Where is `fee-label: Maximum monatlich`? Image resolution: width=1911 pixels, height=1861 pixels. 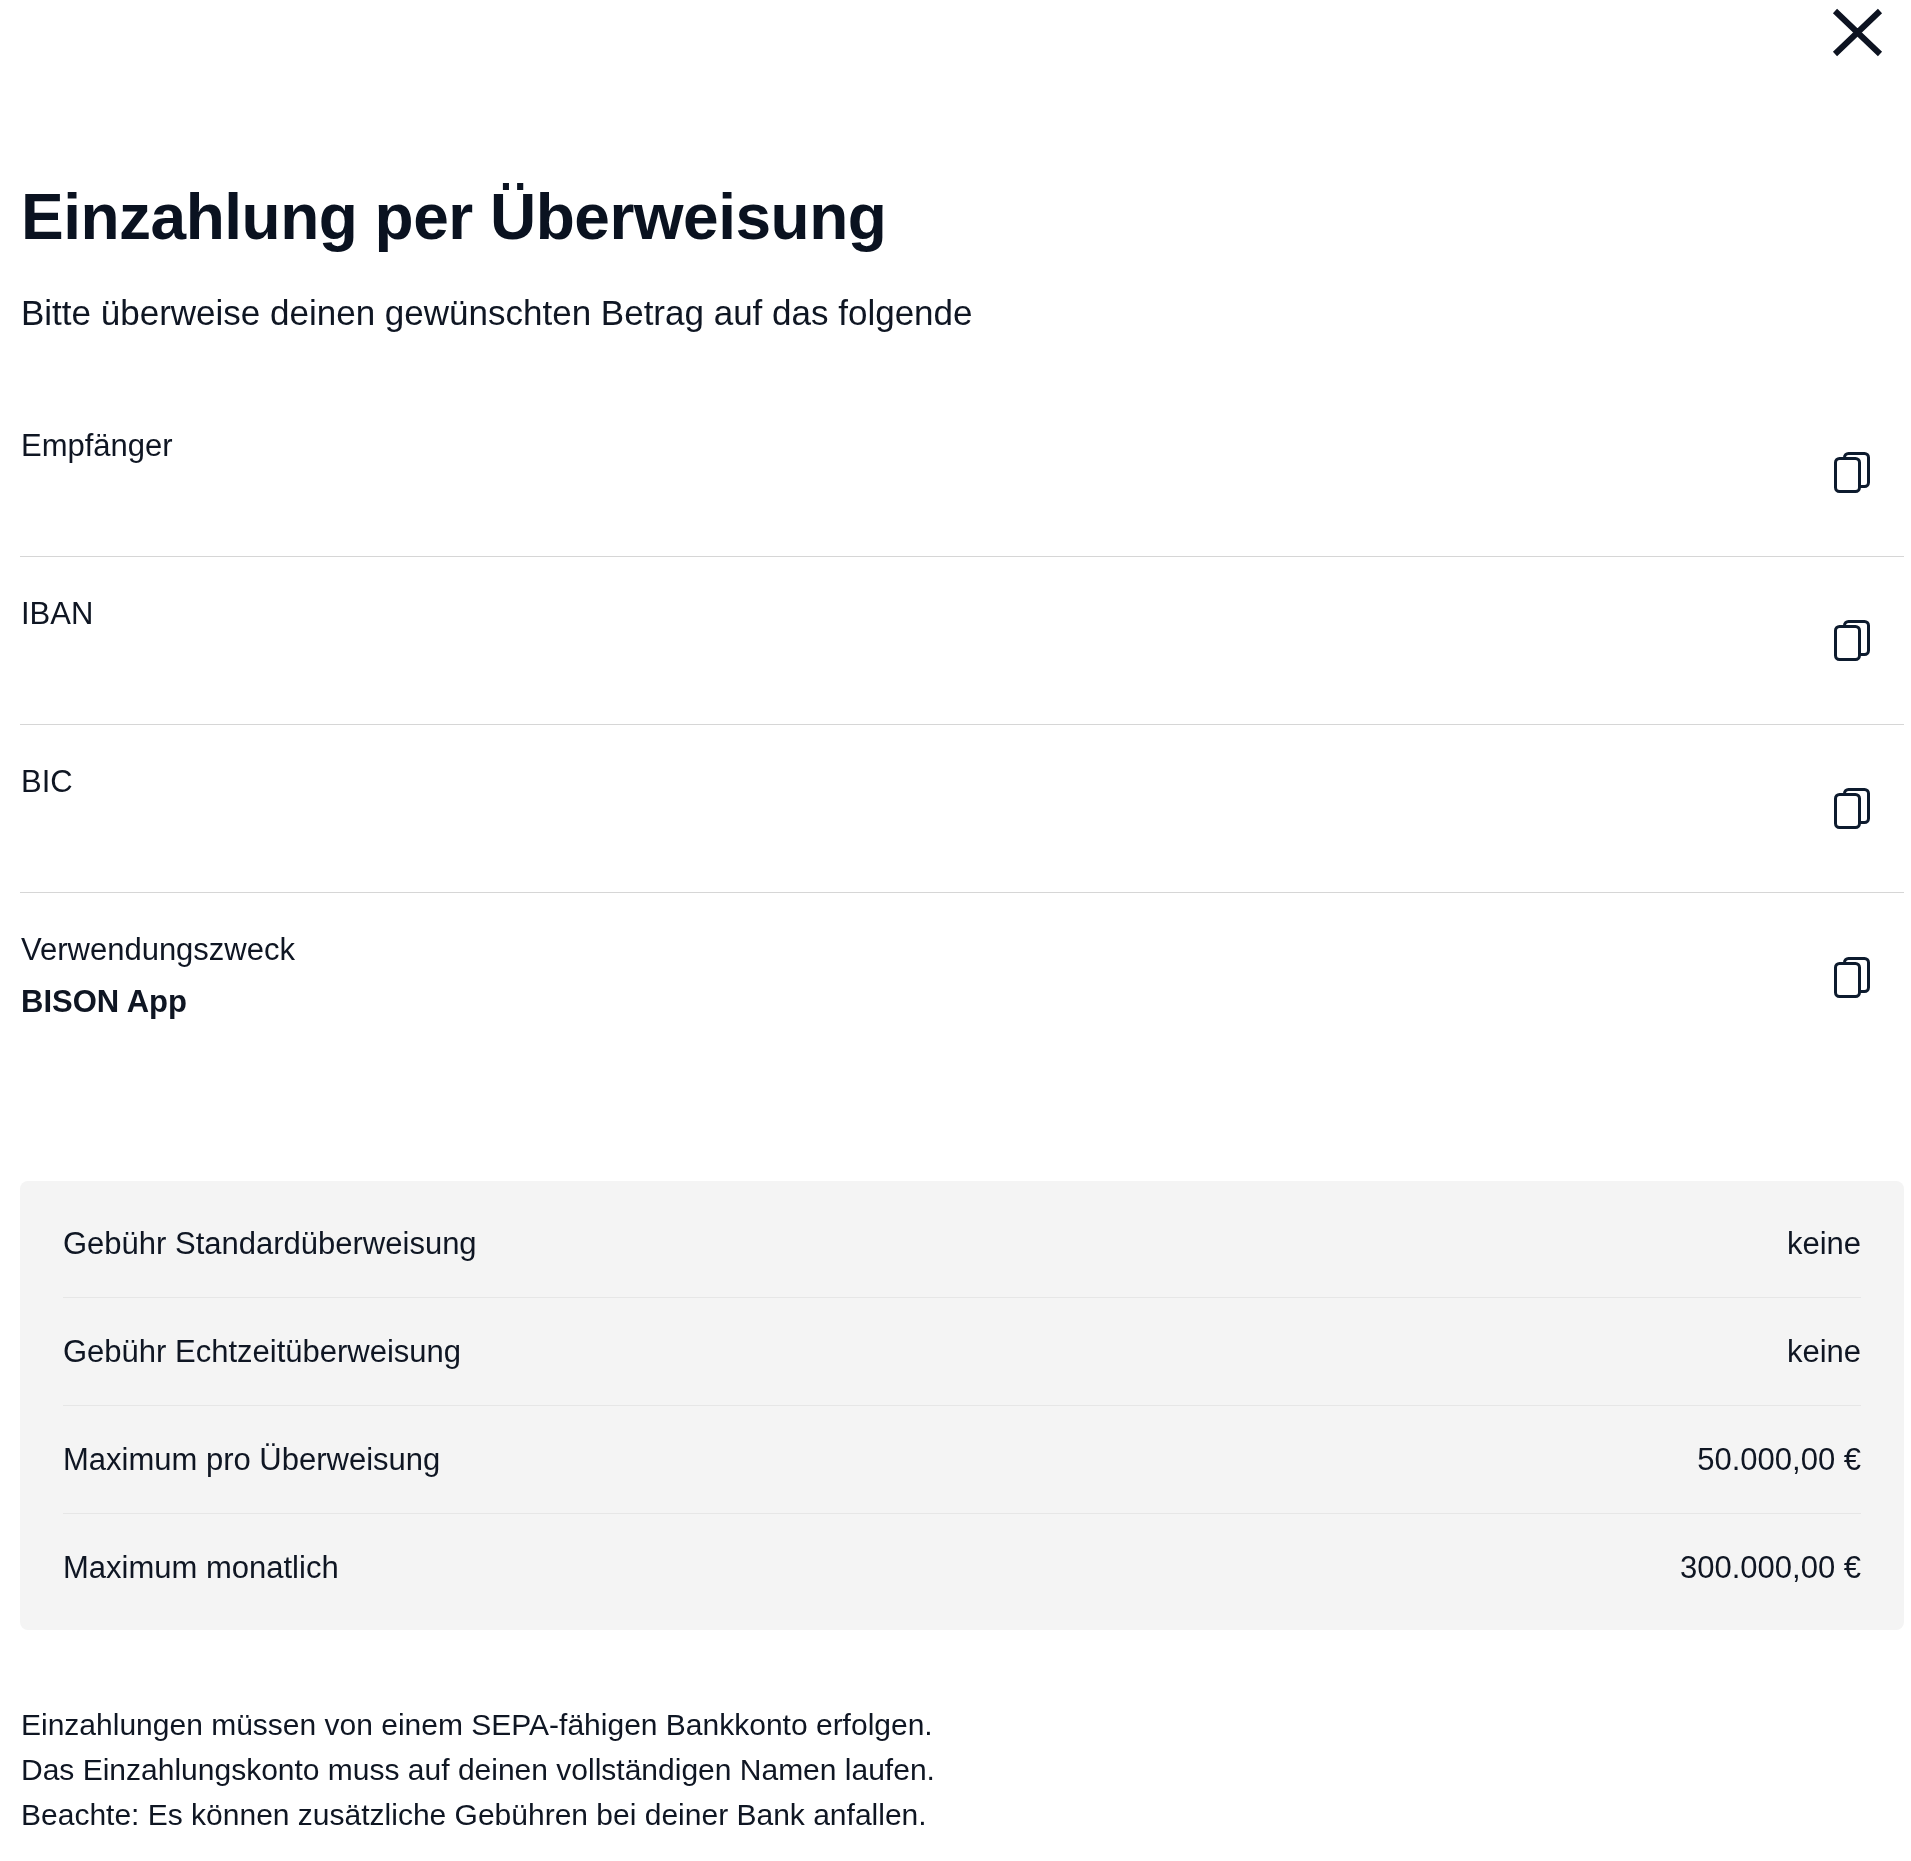 fee-label: Maximum monatlich is located at coordinates (201, 1568).